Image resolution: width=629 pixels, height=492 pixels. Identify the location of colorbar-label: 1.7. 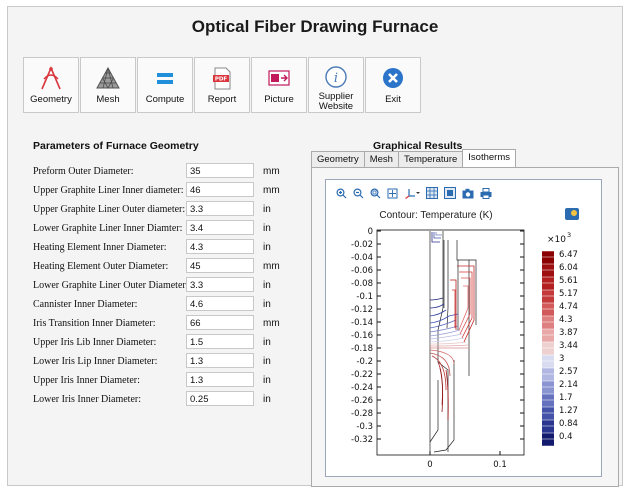
(566, 398).